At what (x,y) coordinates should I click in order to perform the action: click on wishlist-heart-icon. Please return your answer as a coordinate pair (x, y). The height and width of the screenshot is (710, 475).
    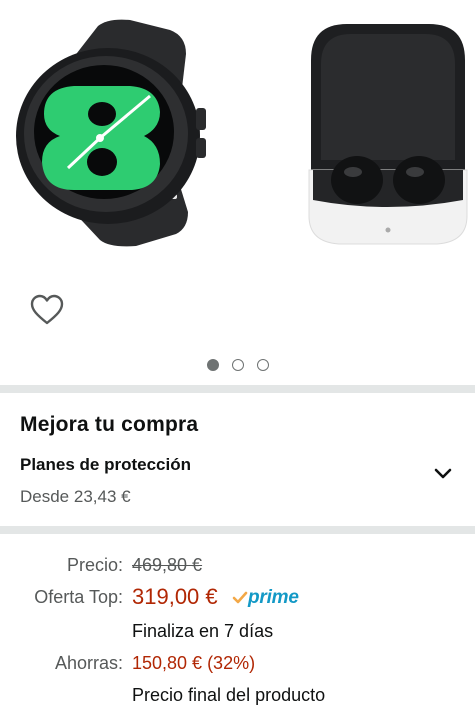
    Looking at the image, I should click on (47, 310).